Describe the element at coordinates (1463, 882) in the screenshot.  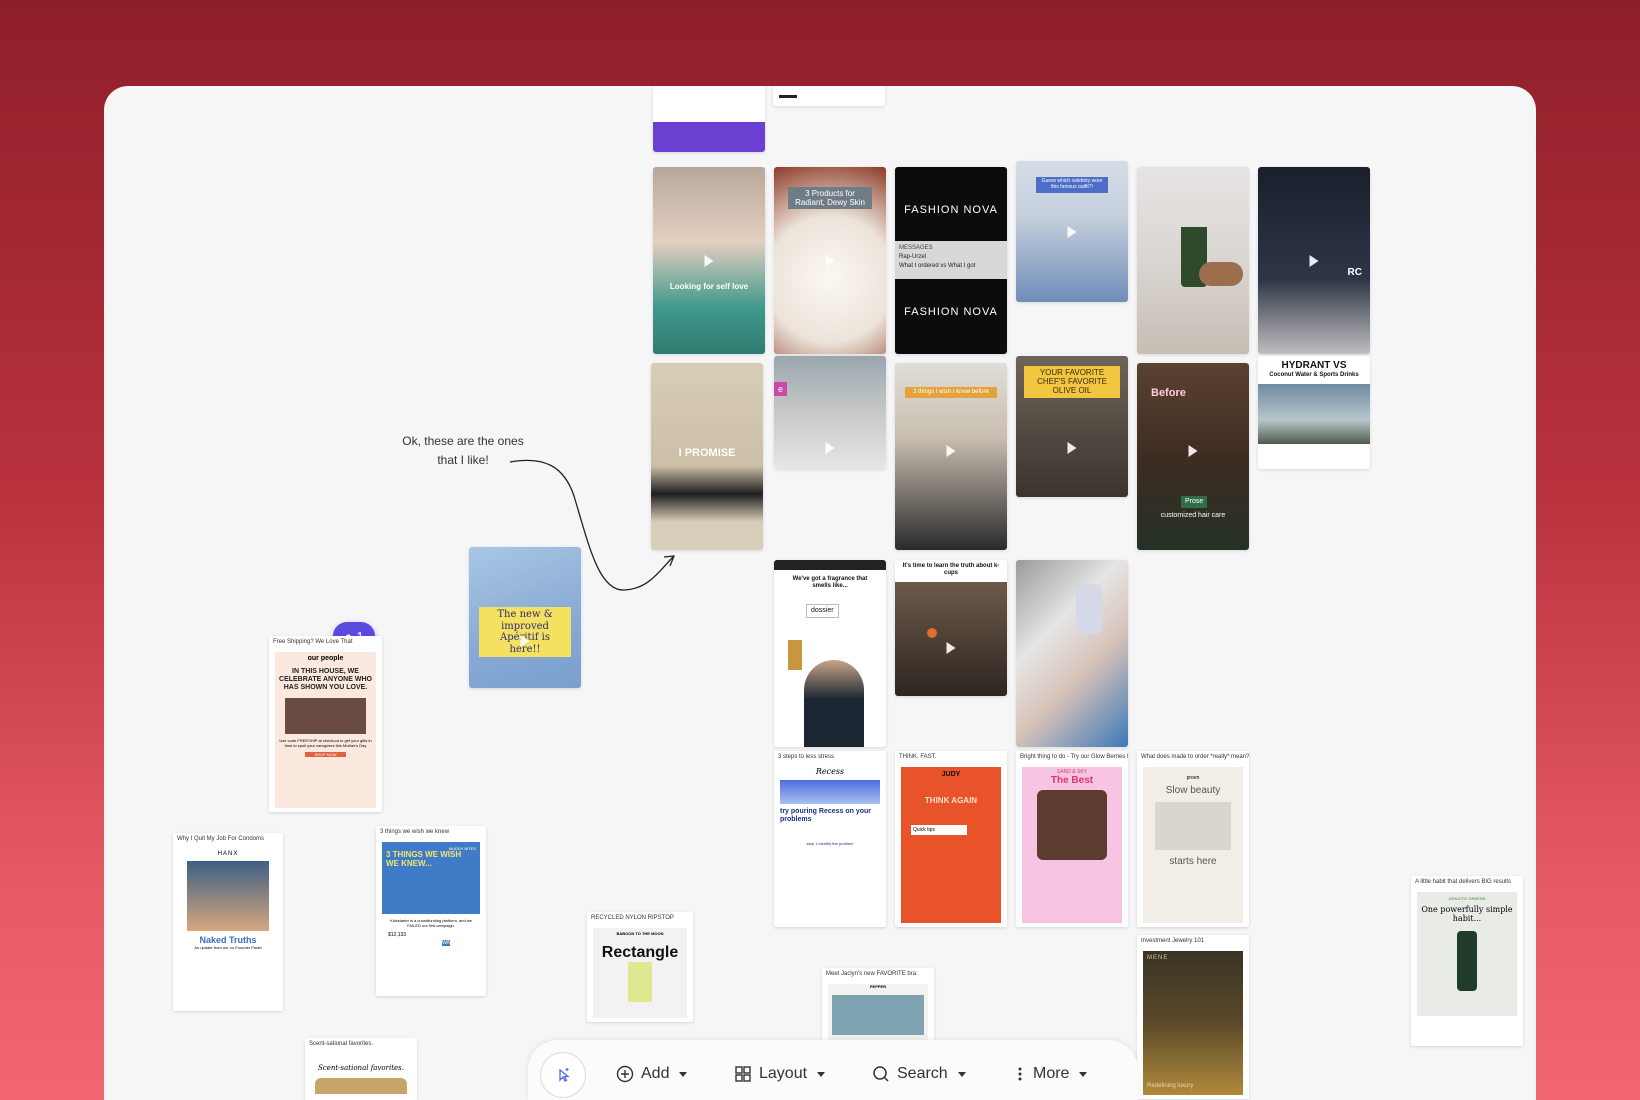
I see `email-subject: A little habit that delivers BIG results` at that location.